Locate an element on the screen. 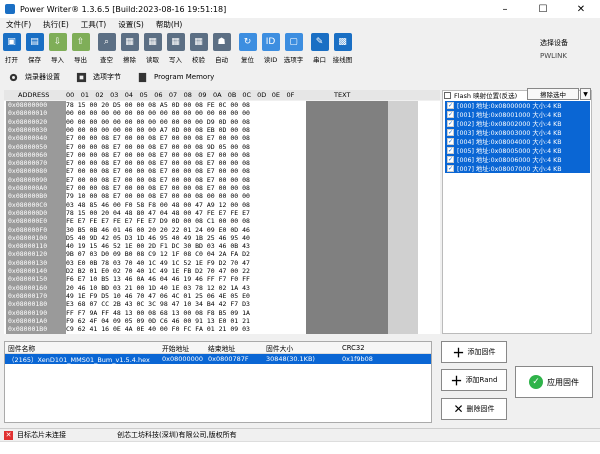 This screenshot has height=454, width=600. copyright-text: 创芯工坊科技(深圳)有限公司,版权所有 is located at coordinates (177, 435).